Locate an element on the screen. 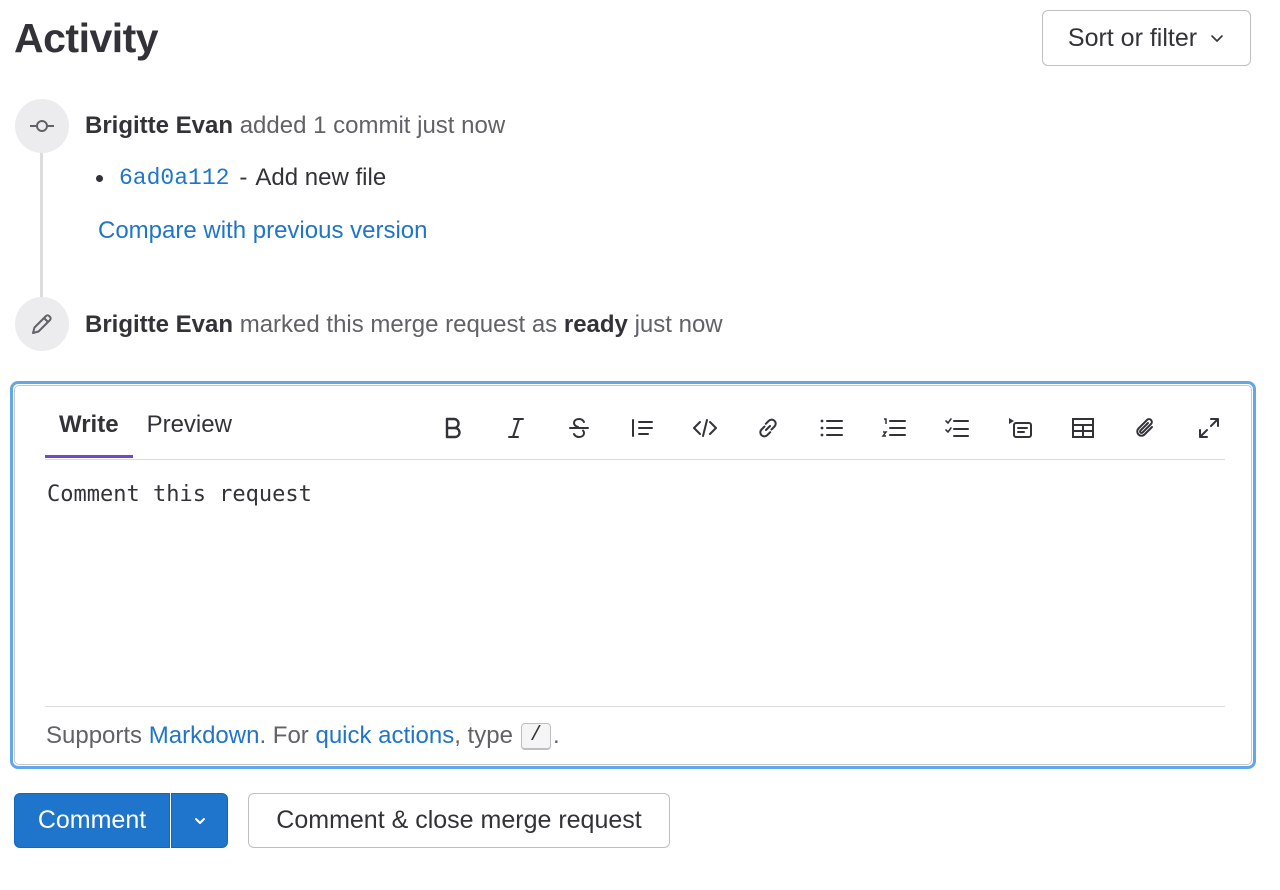  code-button is located at coordinates (704, 428).